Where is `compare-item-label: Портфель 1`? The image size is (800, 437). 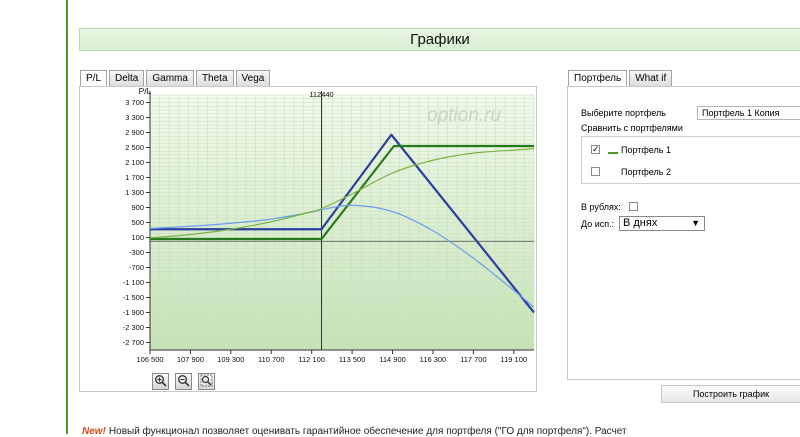 compare-item-label: Портфель 1 is located at coordinates (646, 150).